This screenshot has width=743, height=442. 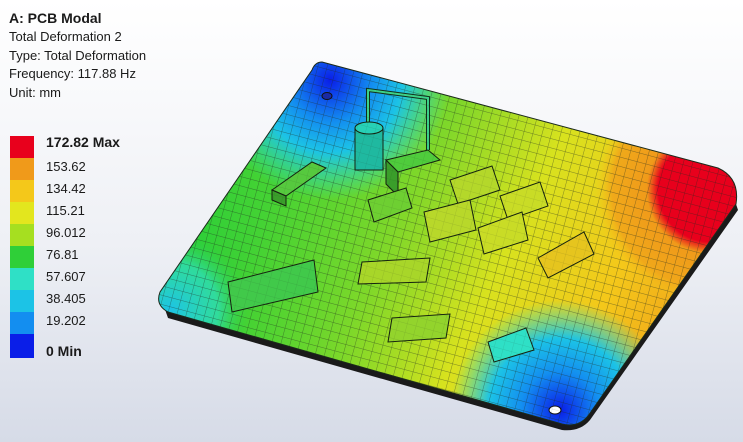 I want to click on analysis-title: A: PCB Modal, so click(x=55, y=18).